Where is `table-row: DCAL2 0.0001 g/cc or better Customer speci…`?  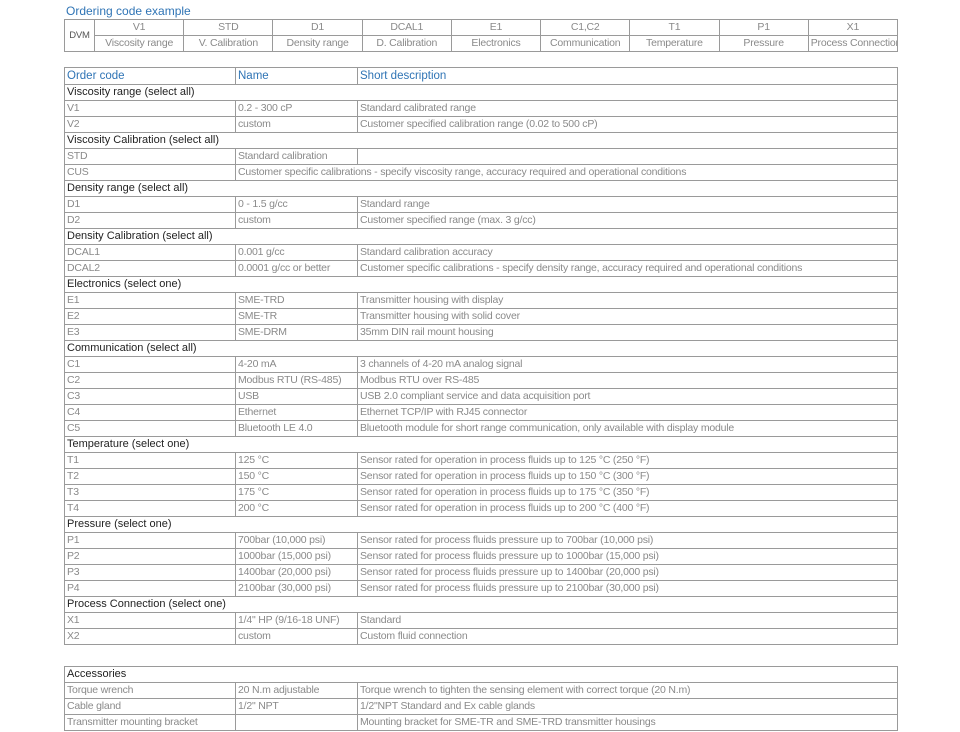 table-row: DCAL2 0.0001 g/cc or better Customer speci… is located at coordinates (481, 268).